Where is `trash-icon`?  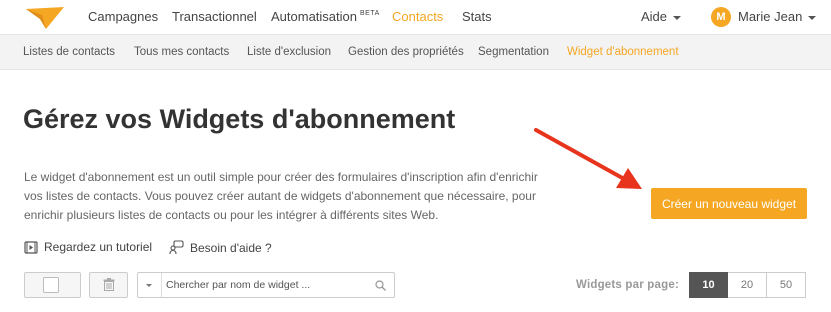
trash-icon is located at coordinates (109, 284).